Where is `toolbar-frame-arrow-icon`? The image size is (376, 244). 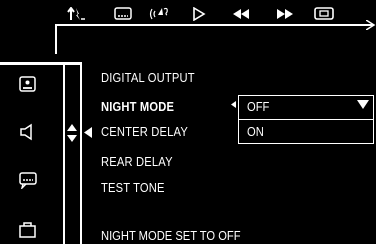
toolbar-frame-arrow-icon is located at coordinates (371, 25).